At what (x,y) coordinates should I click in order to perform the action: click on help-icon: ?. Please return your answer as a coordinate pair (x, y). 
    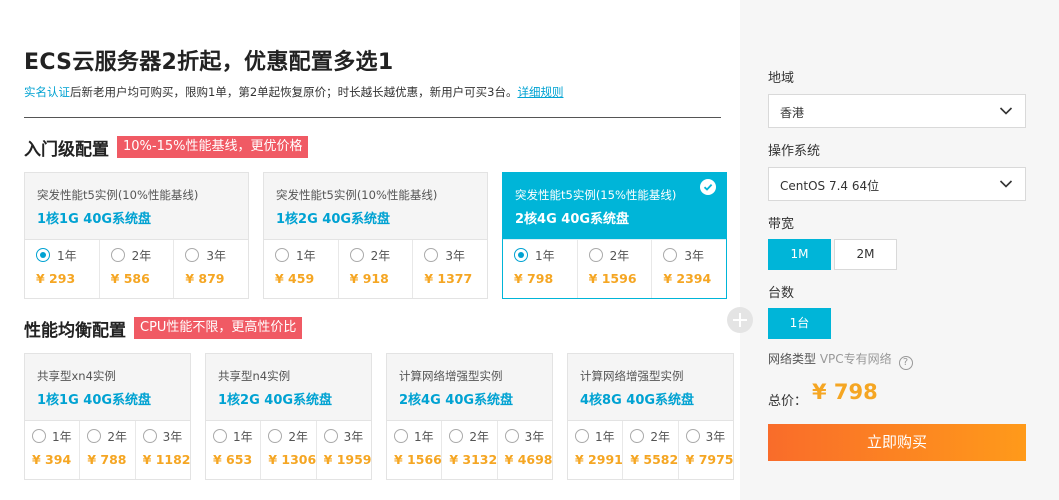
    Looking at the image, I should click on (905, 363).